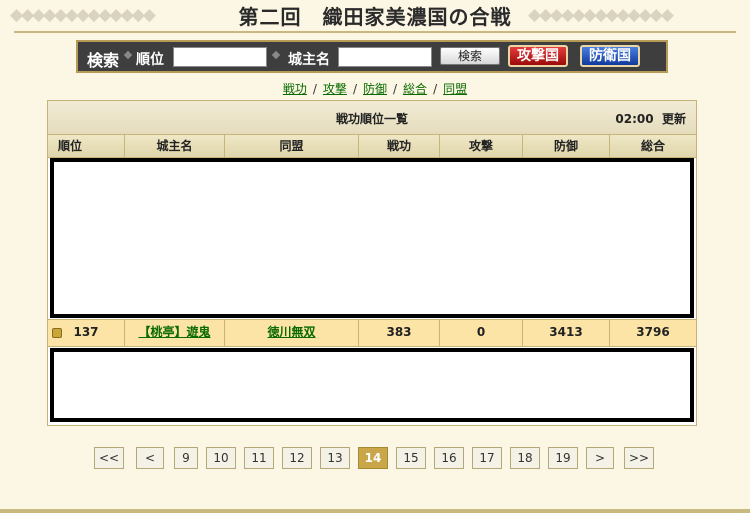 The width and height of the screenshot is (750, 513). I want to click on page-next-button: >, so click(600, 458).